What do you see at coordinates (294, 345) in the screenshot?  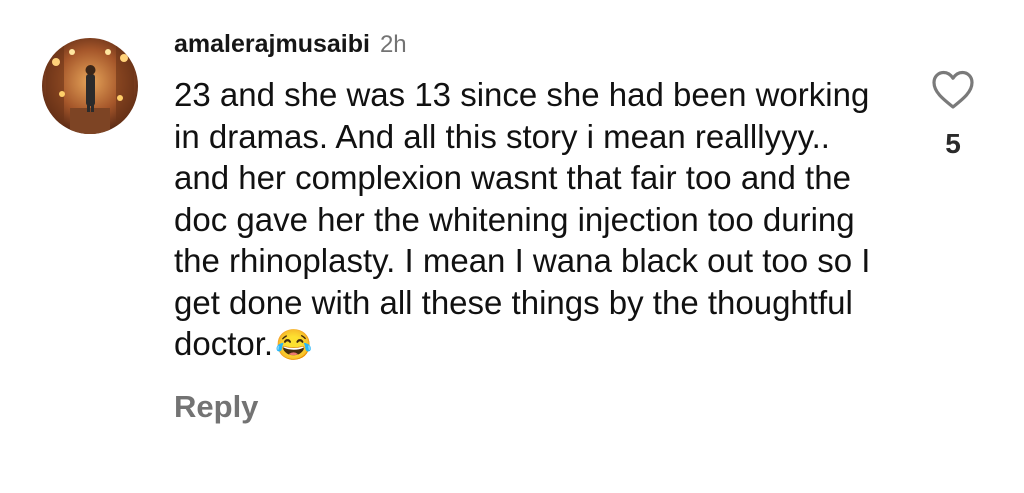 I see `laughing-emoji: 😂` at bounding box center [294, 345].